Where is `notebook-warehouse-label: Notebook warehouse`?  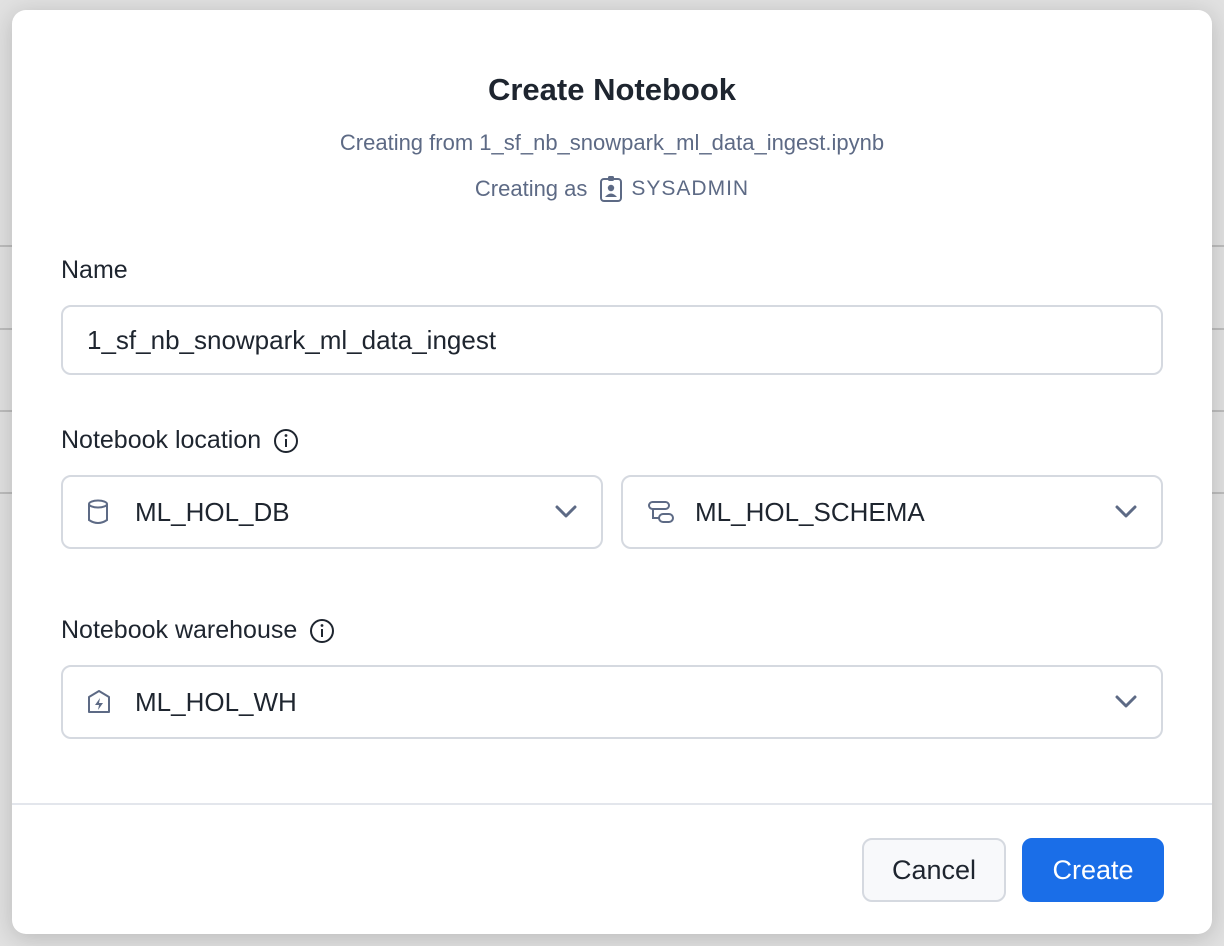
notebook-warehouse-label: Notebook warehouse is located at coordinates (198, 630).